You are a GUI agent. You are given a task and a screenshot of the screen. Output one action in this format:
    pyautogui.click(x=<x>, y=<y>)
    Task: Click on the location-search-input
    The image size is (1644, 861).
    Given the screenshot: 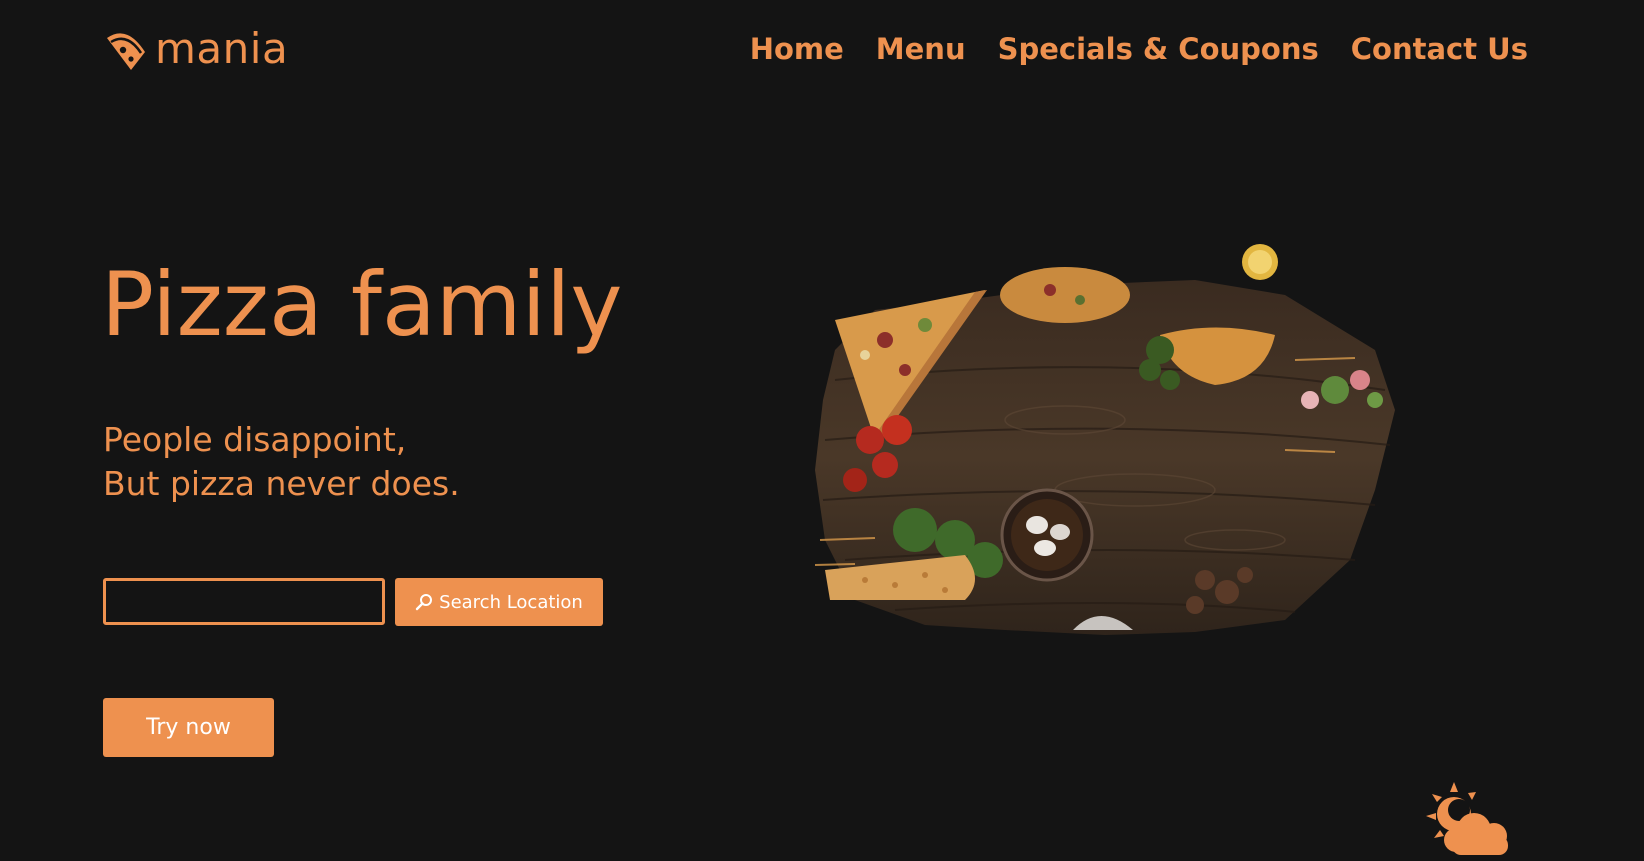 What is the action you would take?
    pyautogui.click(x=244, y=601)
    